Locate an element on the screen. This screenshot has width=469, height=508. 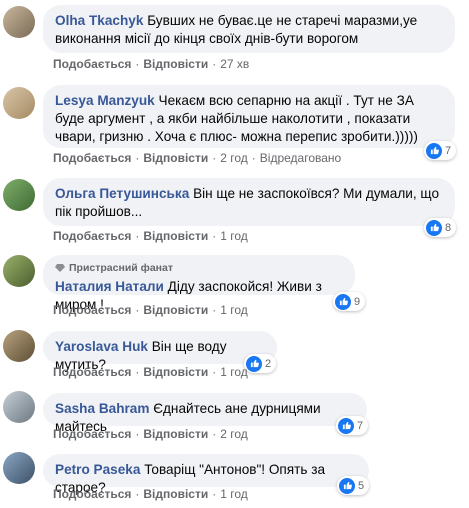
reaction-number: 5 is located at coordinates (361, 485).